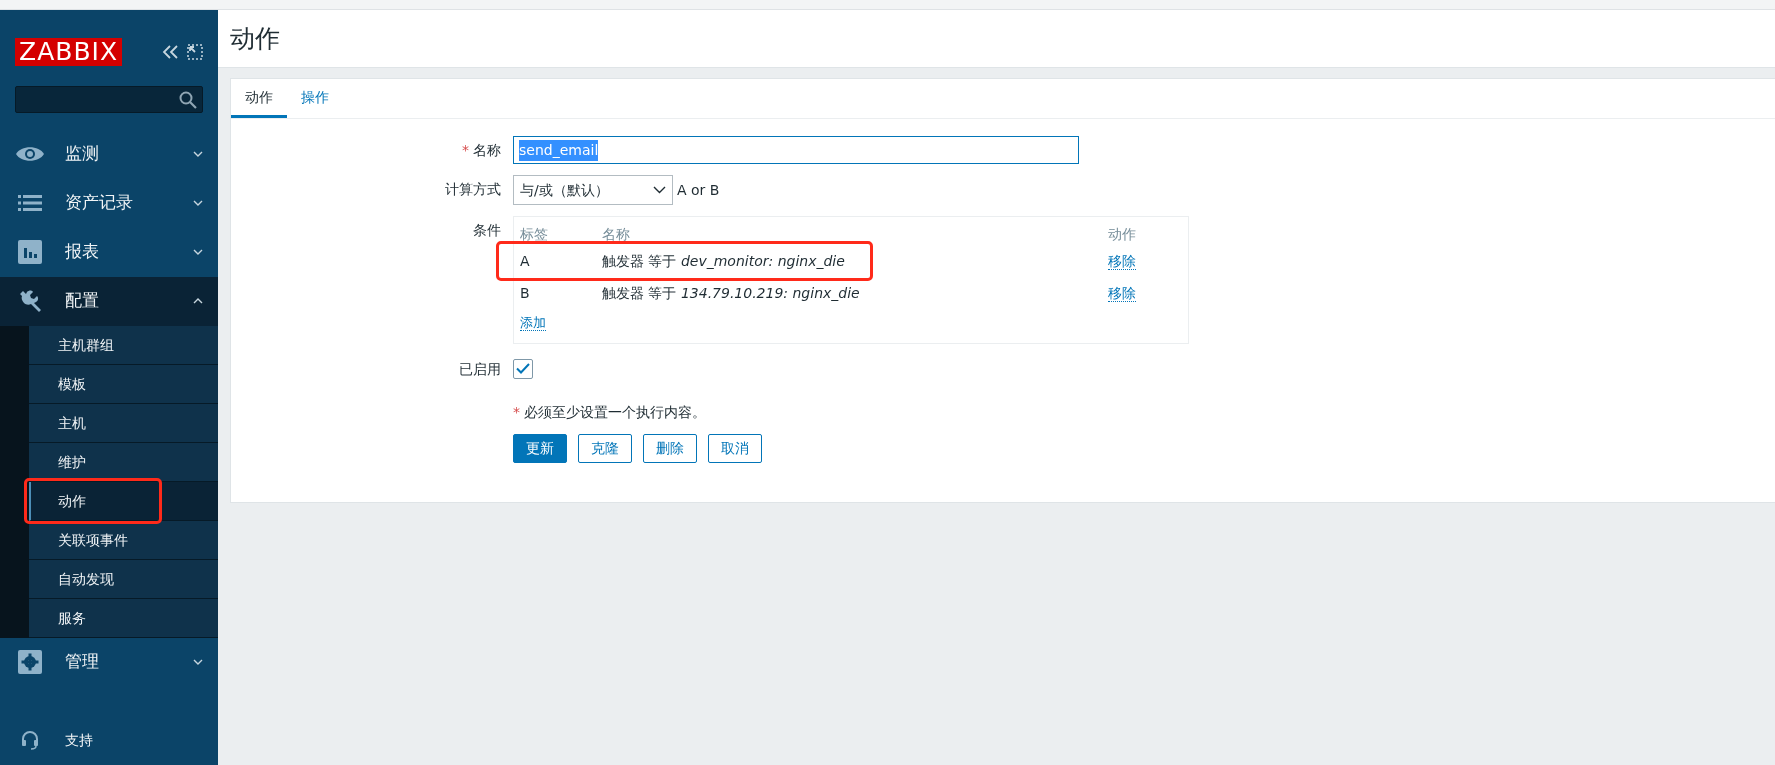  What do you see at coordinates (109, 740) in the screenshot?
I see `menu-item: 支持` at bounding box center [109, 740].